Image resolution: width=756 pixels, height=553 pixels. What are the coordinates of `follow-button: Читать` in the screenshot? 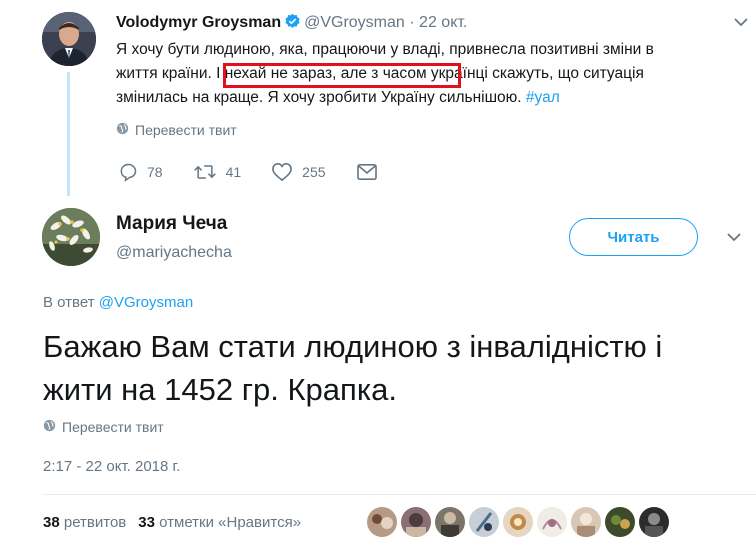 It's located at (633, 237).